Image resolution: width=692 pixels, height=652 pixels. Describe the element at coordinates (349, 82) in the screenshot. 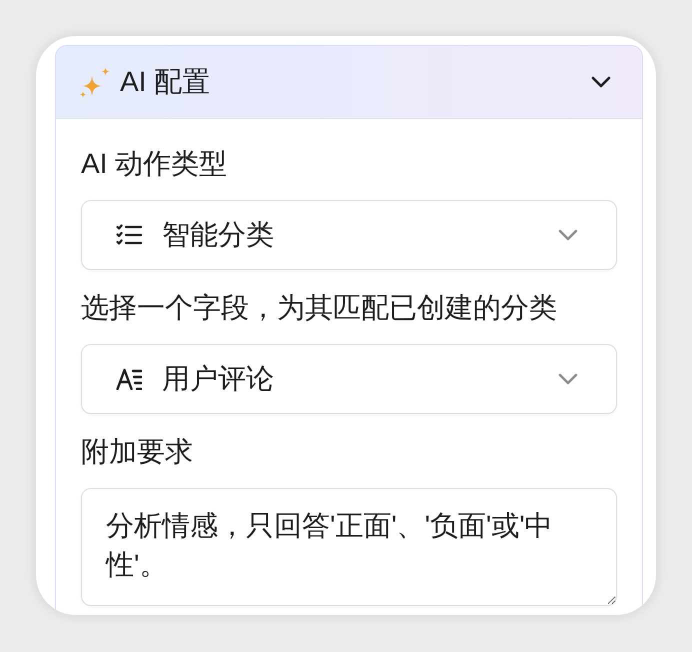

I see `panel-header: AI 配置` at that location.